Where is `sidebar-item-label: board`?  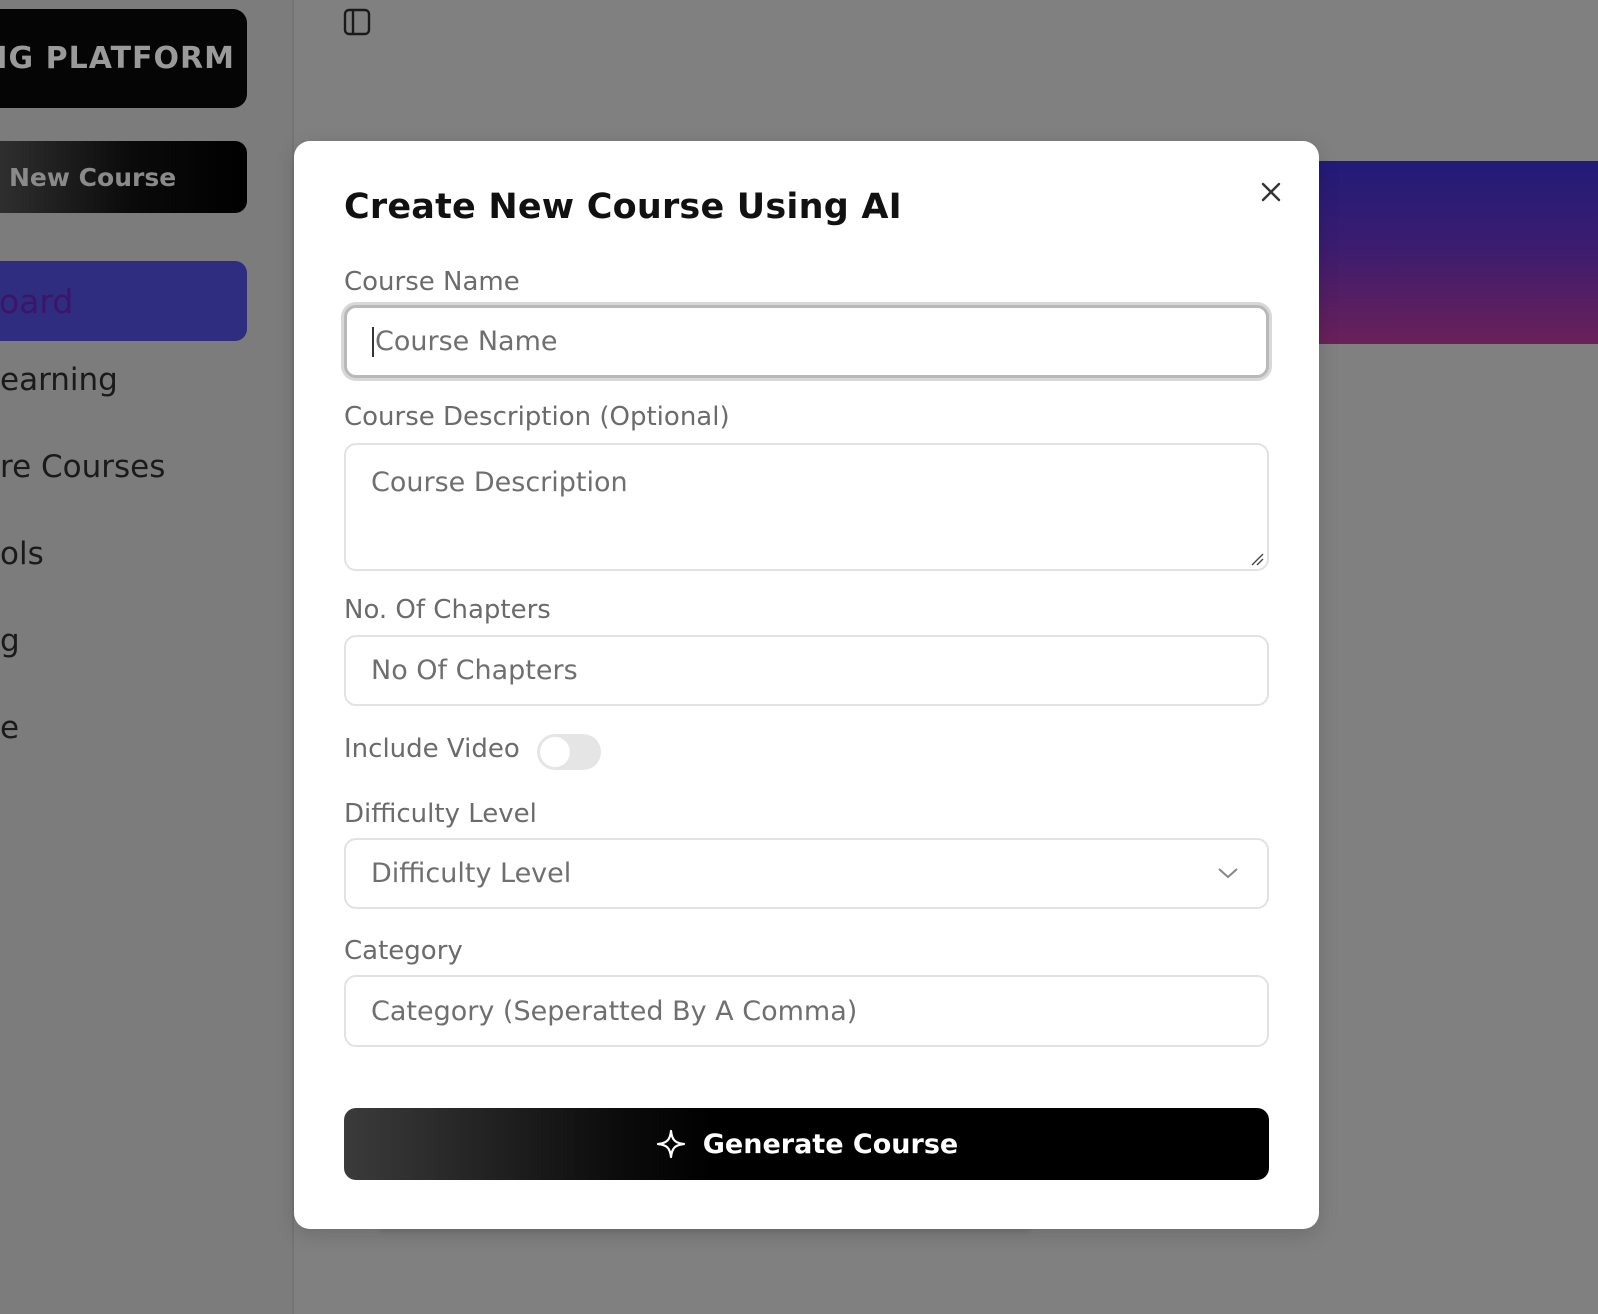
sidebar-item-label: board is located at coordinates (37, 301).